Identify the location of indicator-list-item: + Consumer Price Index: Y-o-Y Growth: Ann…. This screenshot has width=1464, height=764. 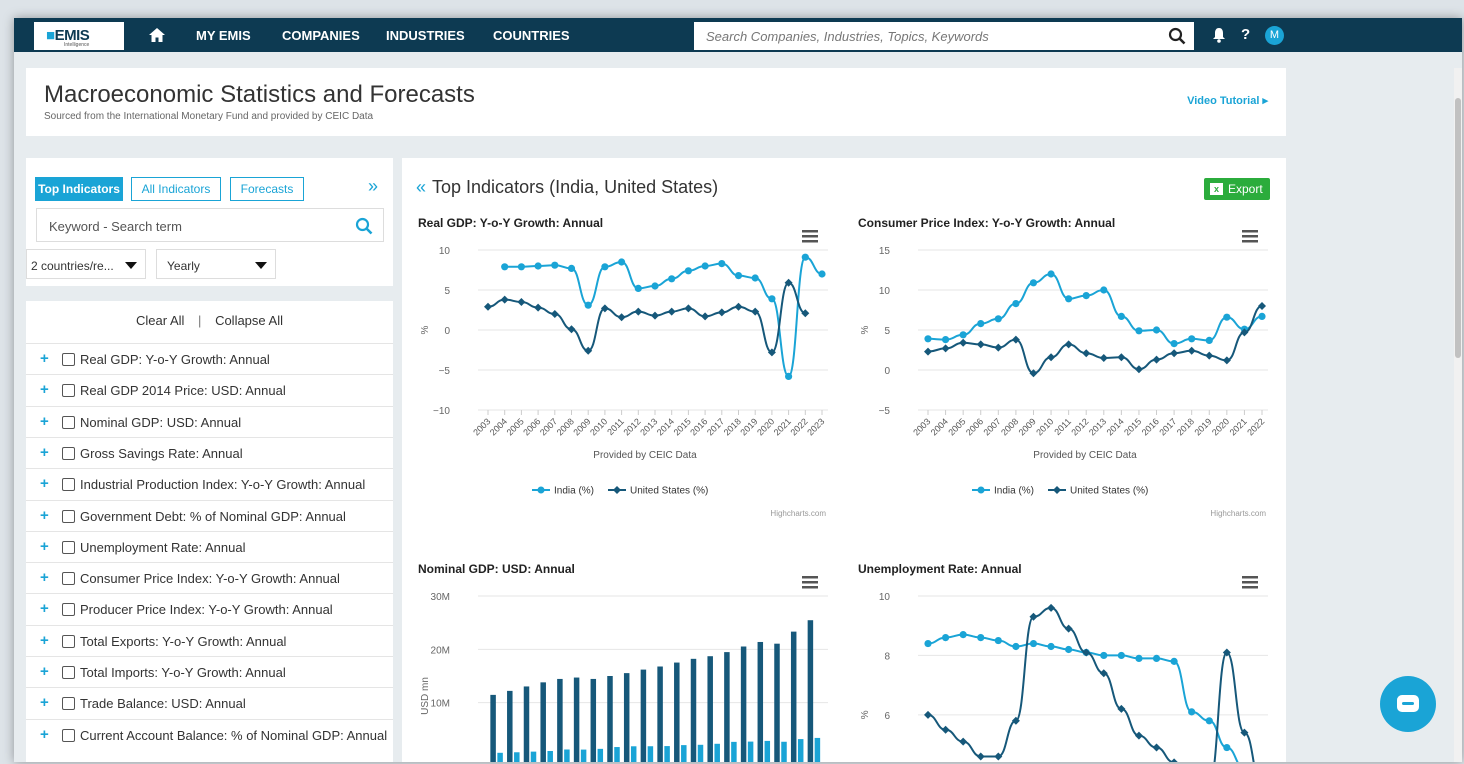
(209, 577).